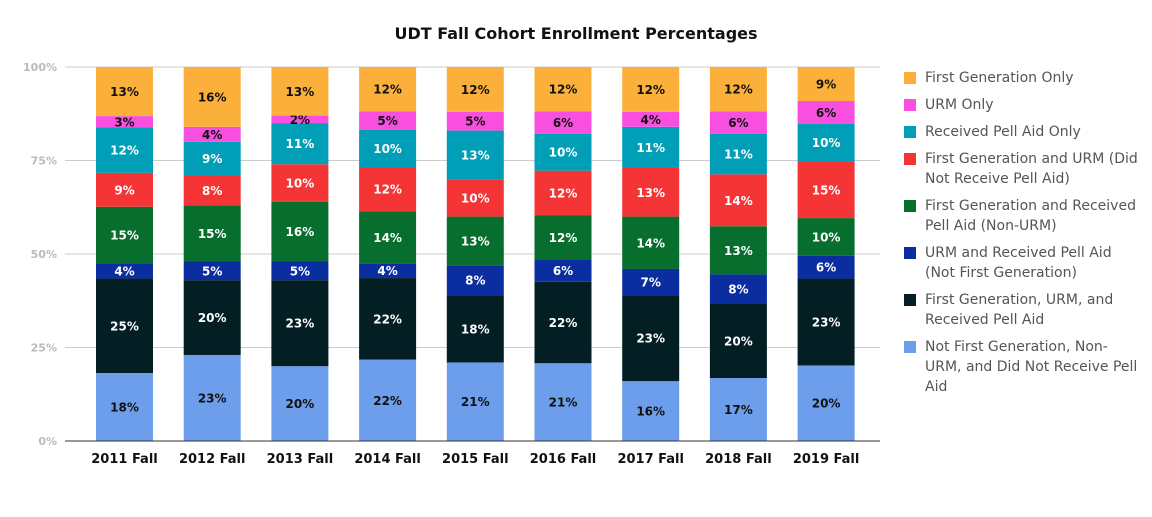 This screenshot has height=517, width=1152. I want to click on legend-item: URM Only, so click(1024, 105).